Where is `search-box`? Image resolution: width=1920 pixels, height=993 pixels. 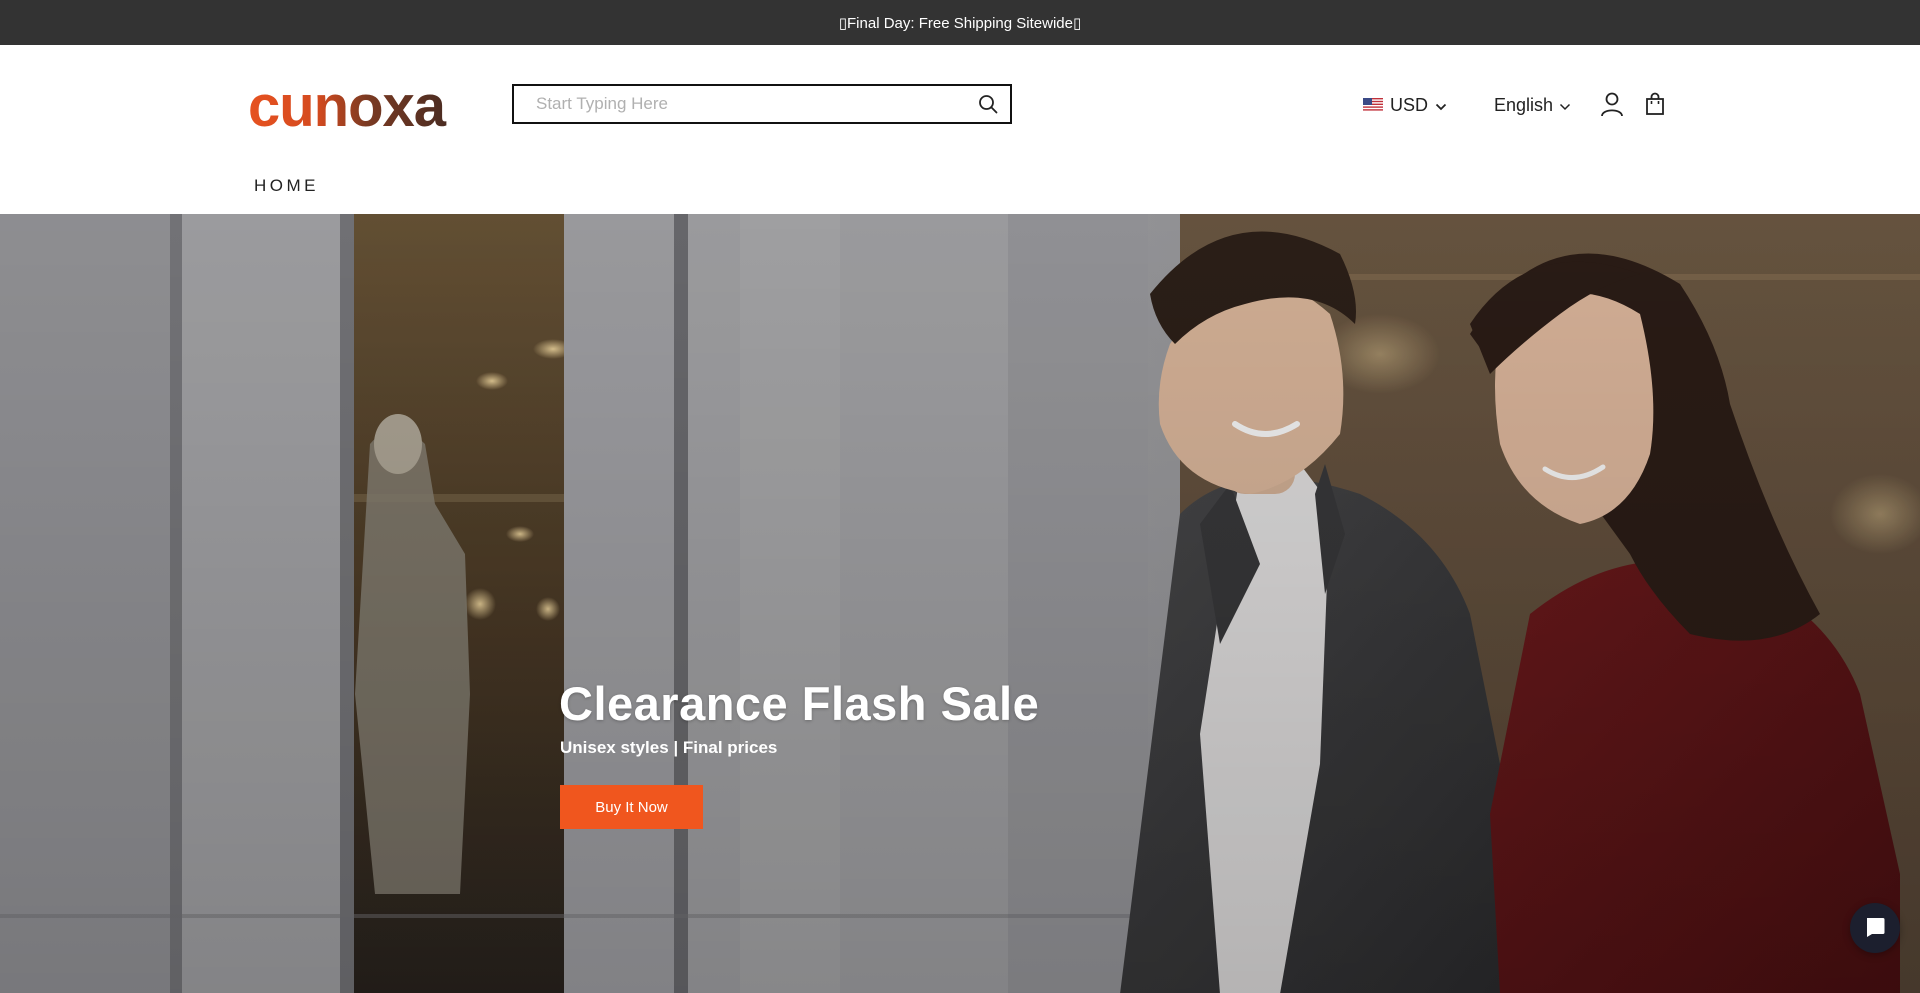 search-box is located at coordinates (762, 104).